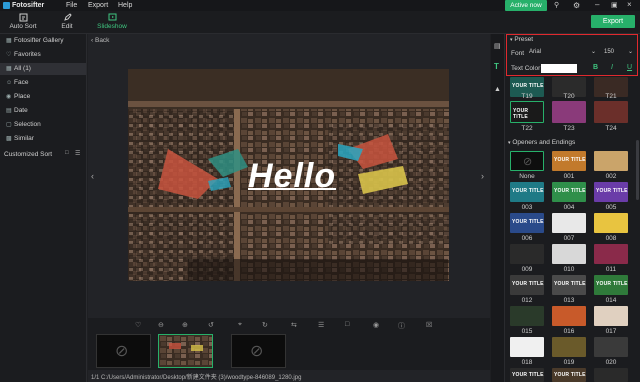 This screenshot has width=640, height=382. What do you see at coordinates (611, 375) in the screenshot?
I see `opener-tile-next` at bounding box center [611, 375].